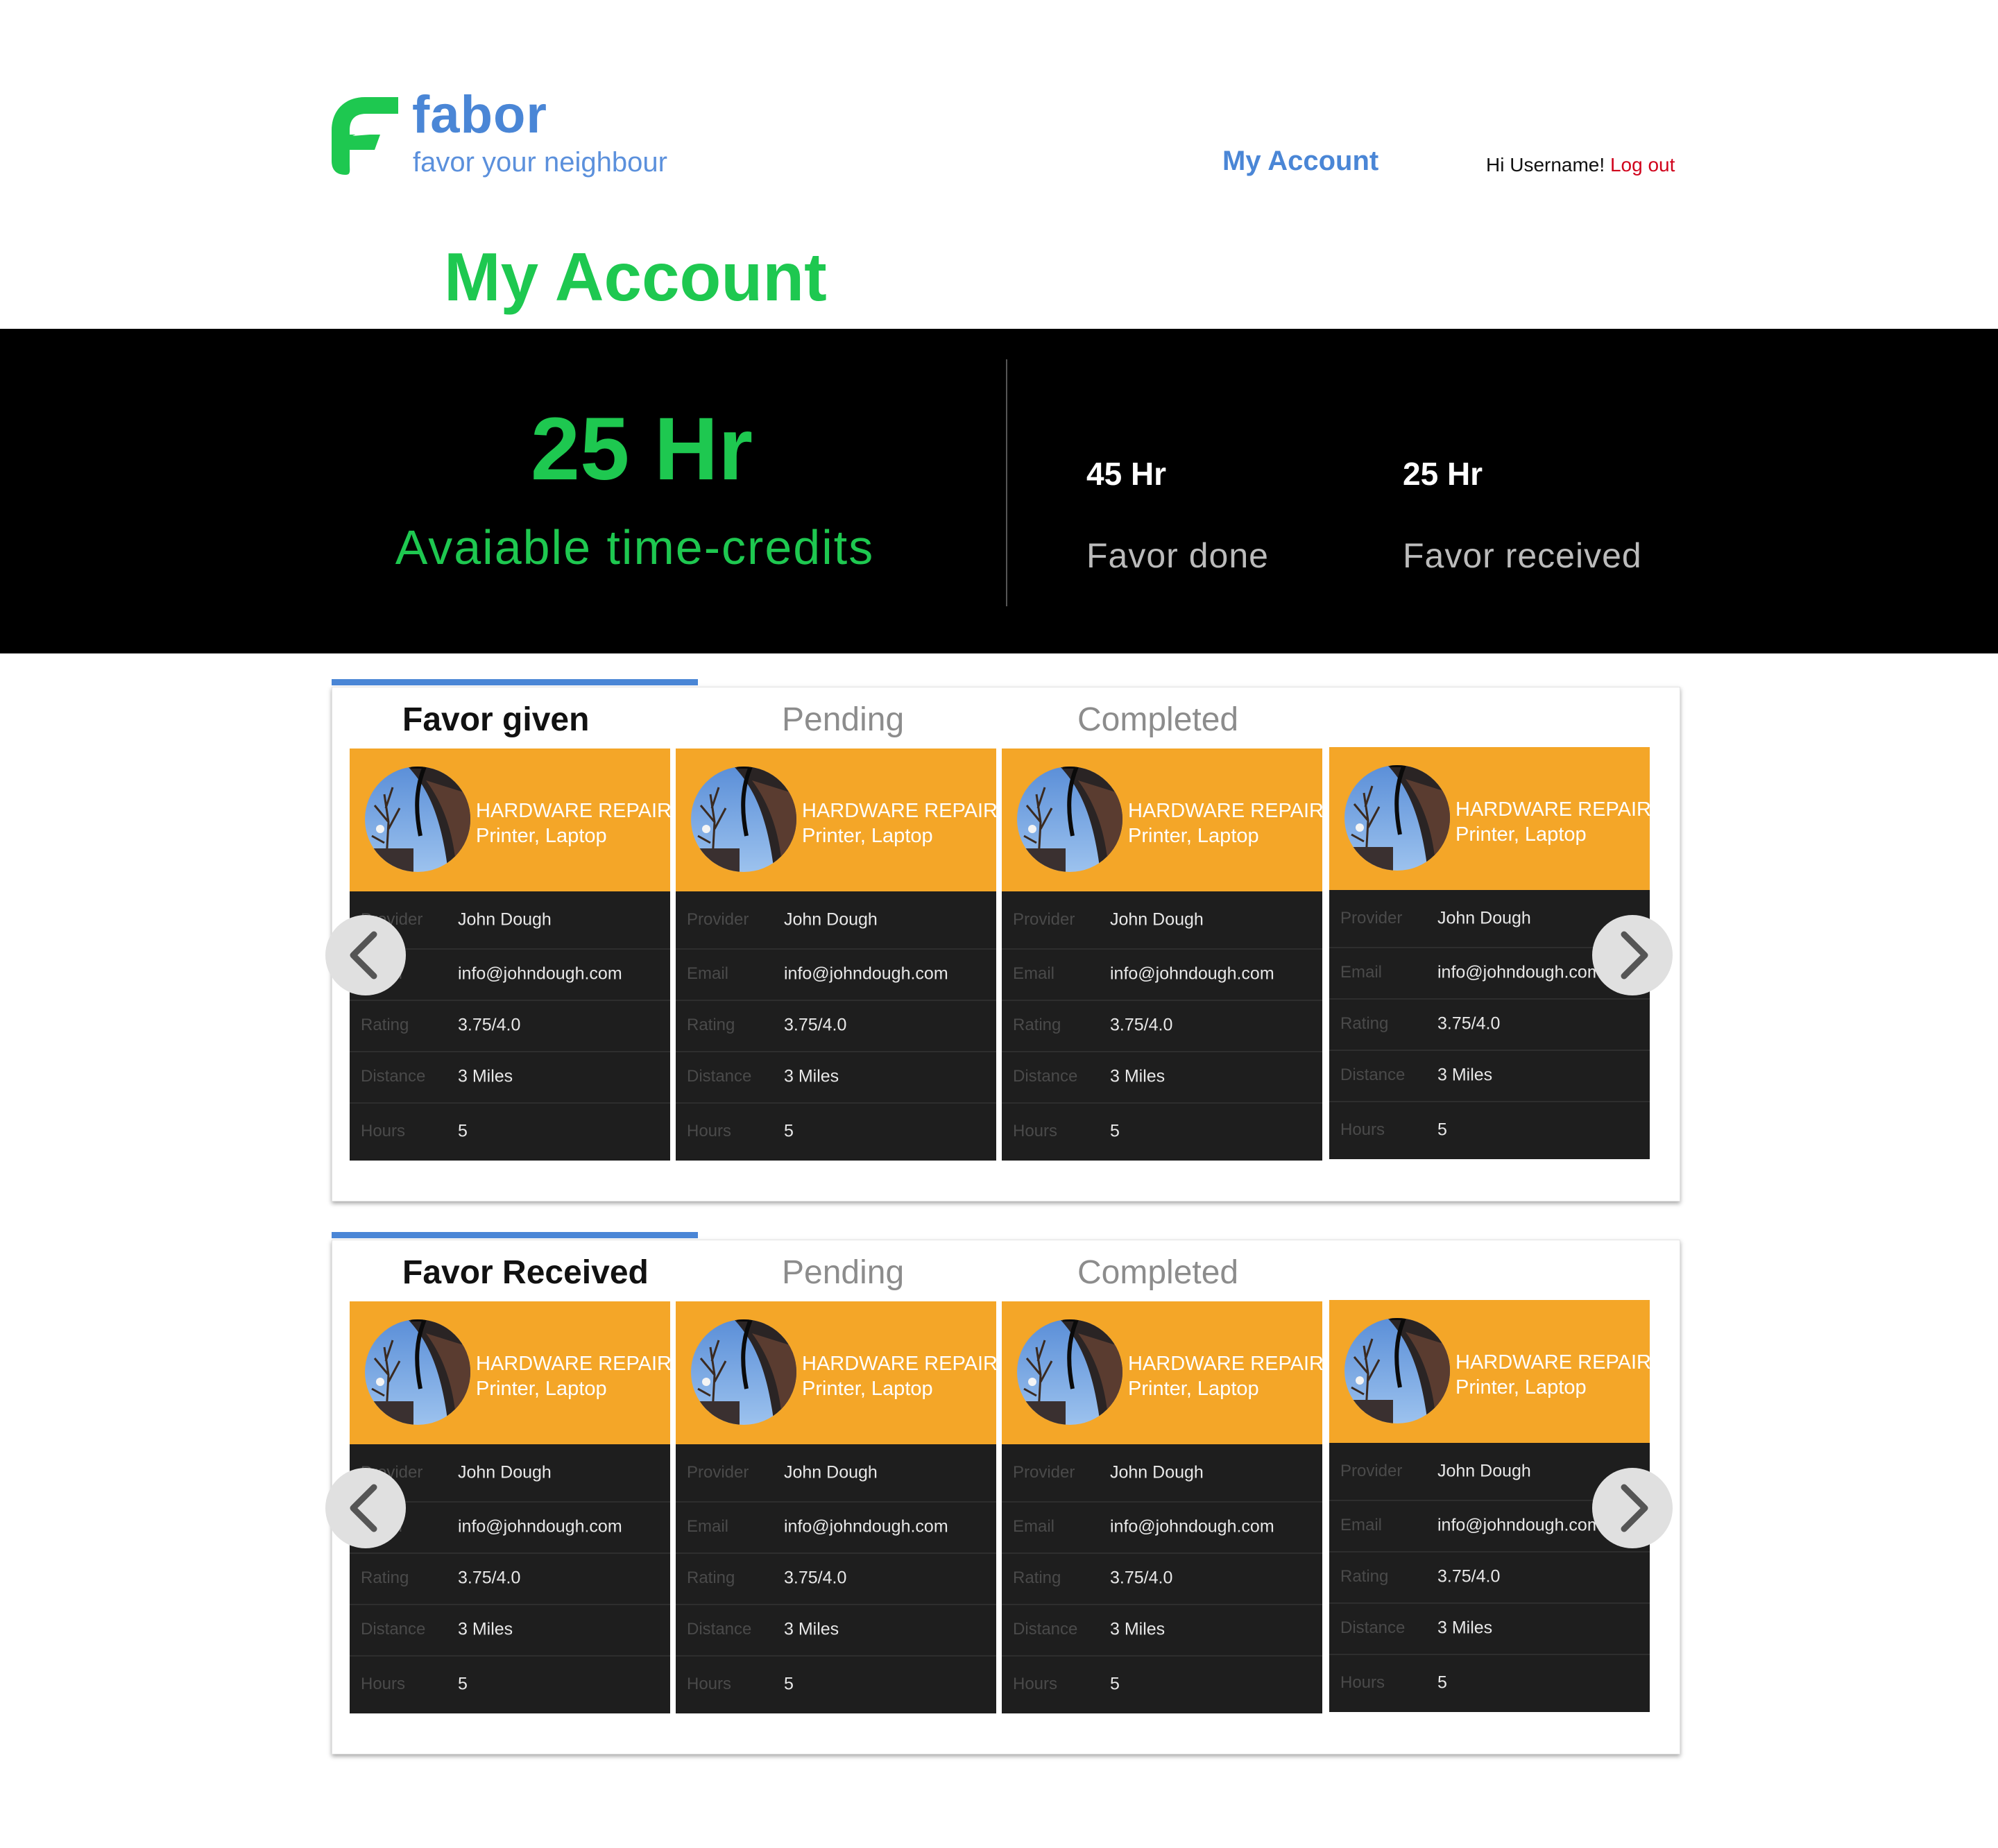 This screenshot has width=1998, height=1848. What do you see at coordinates (1443, 474) in the screenshot?
I see `favor-received-value: 25 Hr` at bounding box center [1443, 474].